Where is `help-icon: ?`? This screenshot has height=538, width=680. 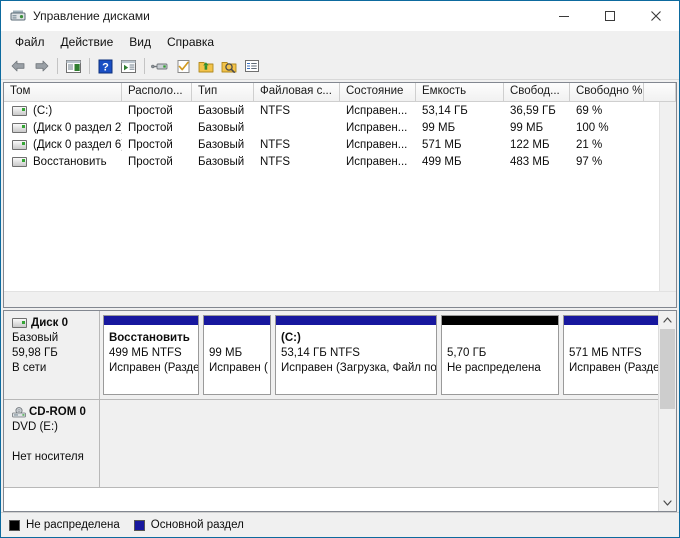 help-icon: ? is located at coordinates (105, 66).